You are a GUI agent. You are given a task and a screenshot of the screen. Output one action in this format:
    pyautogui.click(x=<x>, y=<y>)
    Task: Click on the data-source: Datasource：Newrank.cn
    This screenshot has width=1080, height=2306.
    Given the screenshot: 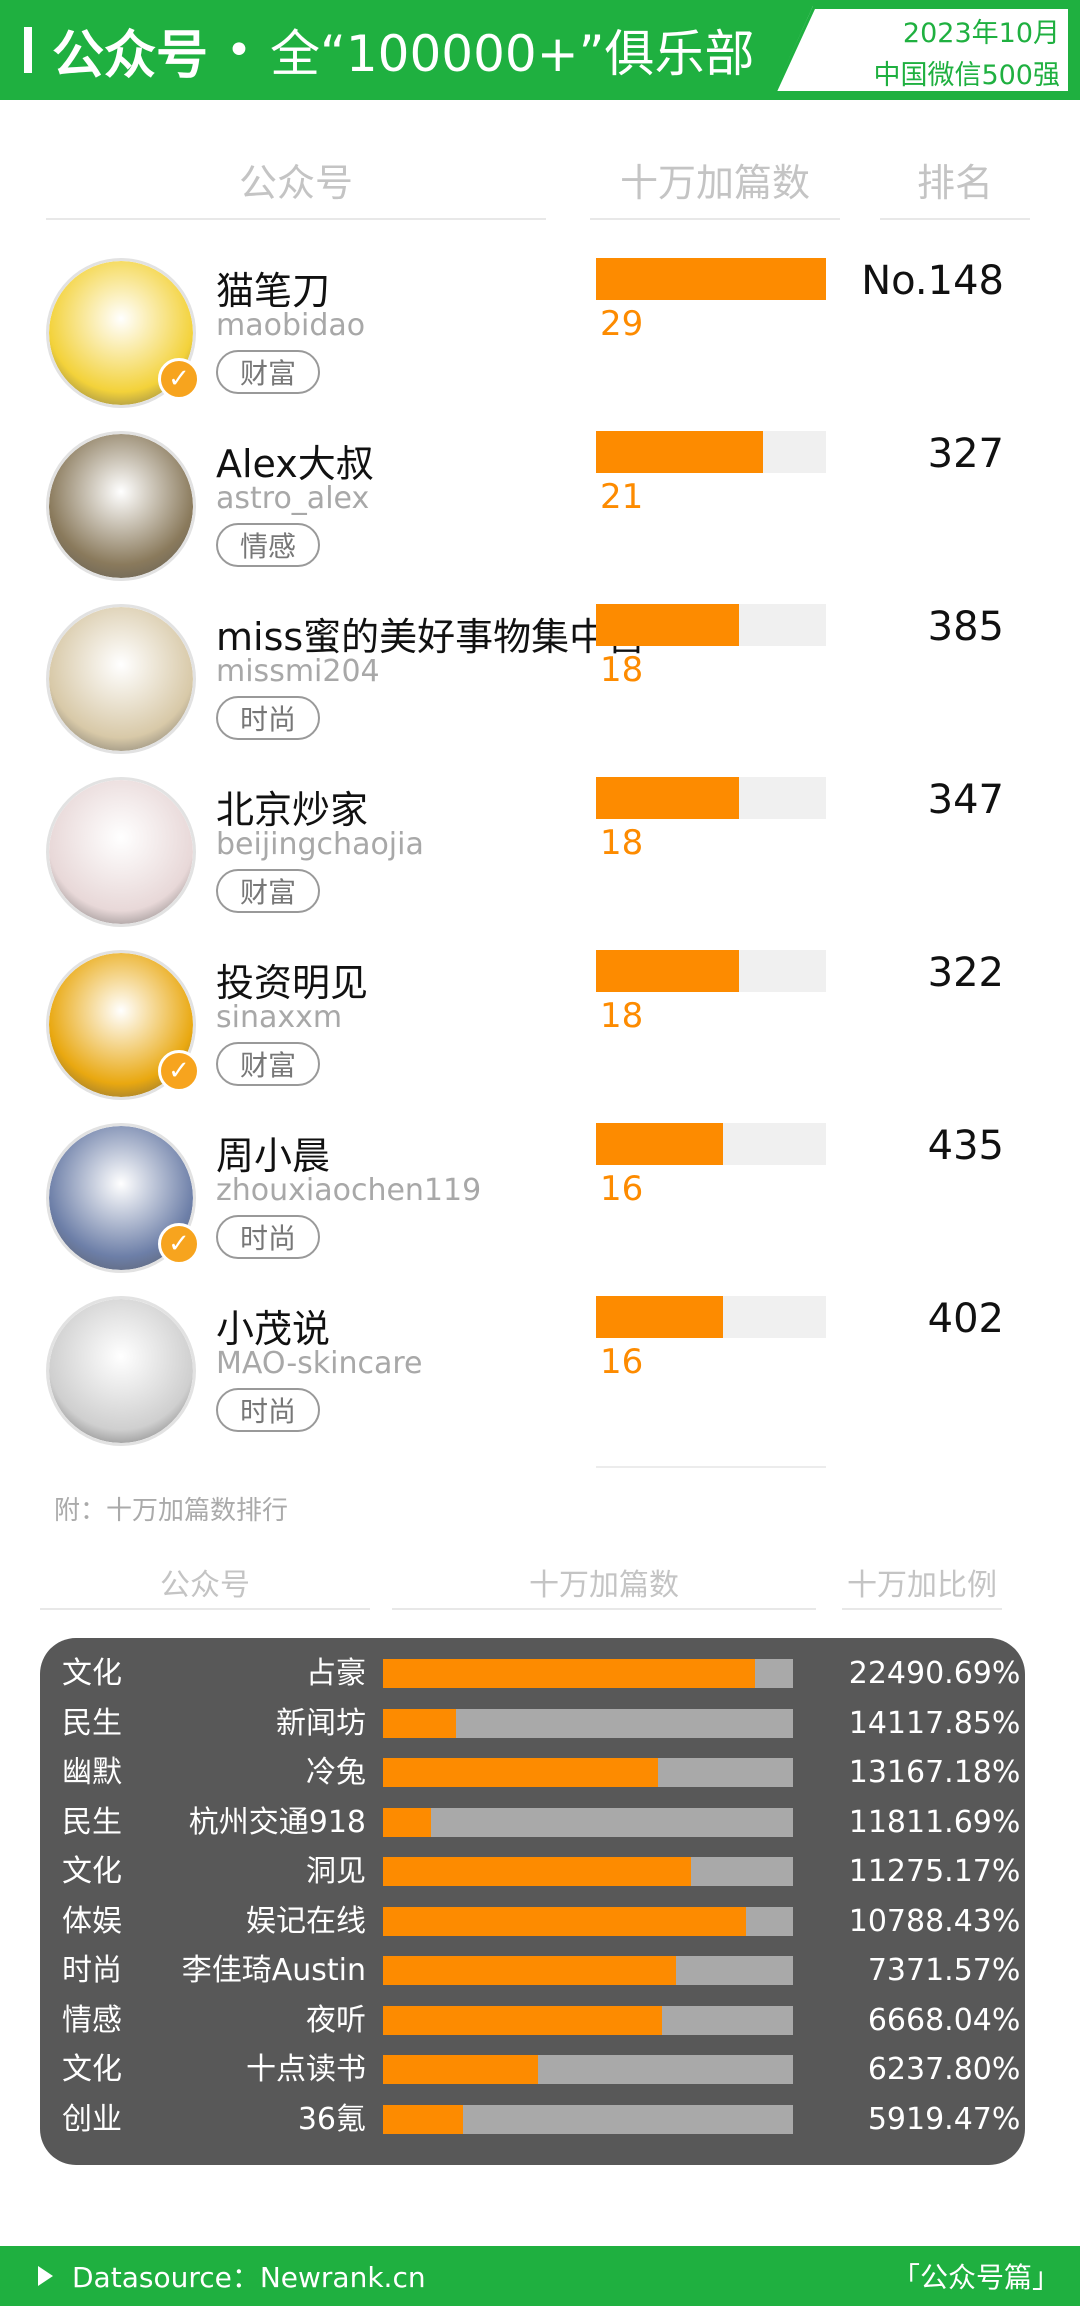 What is the action you would take?
    pyautogui.click(x=249, y=2277)
    